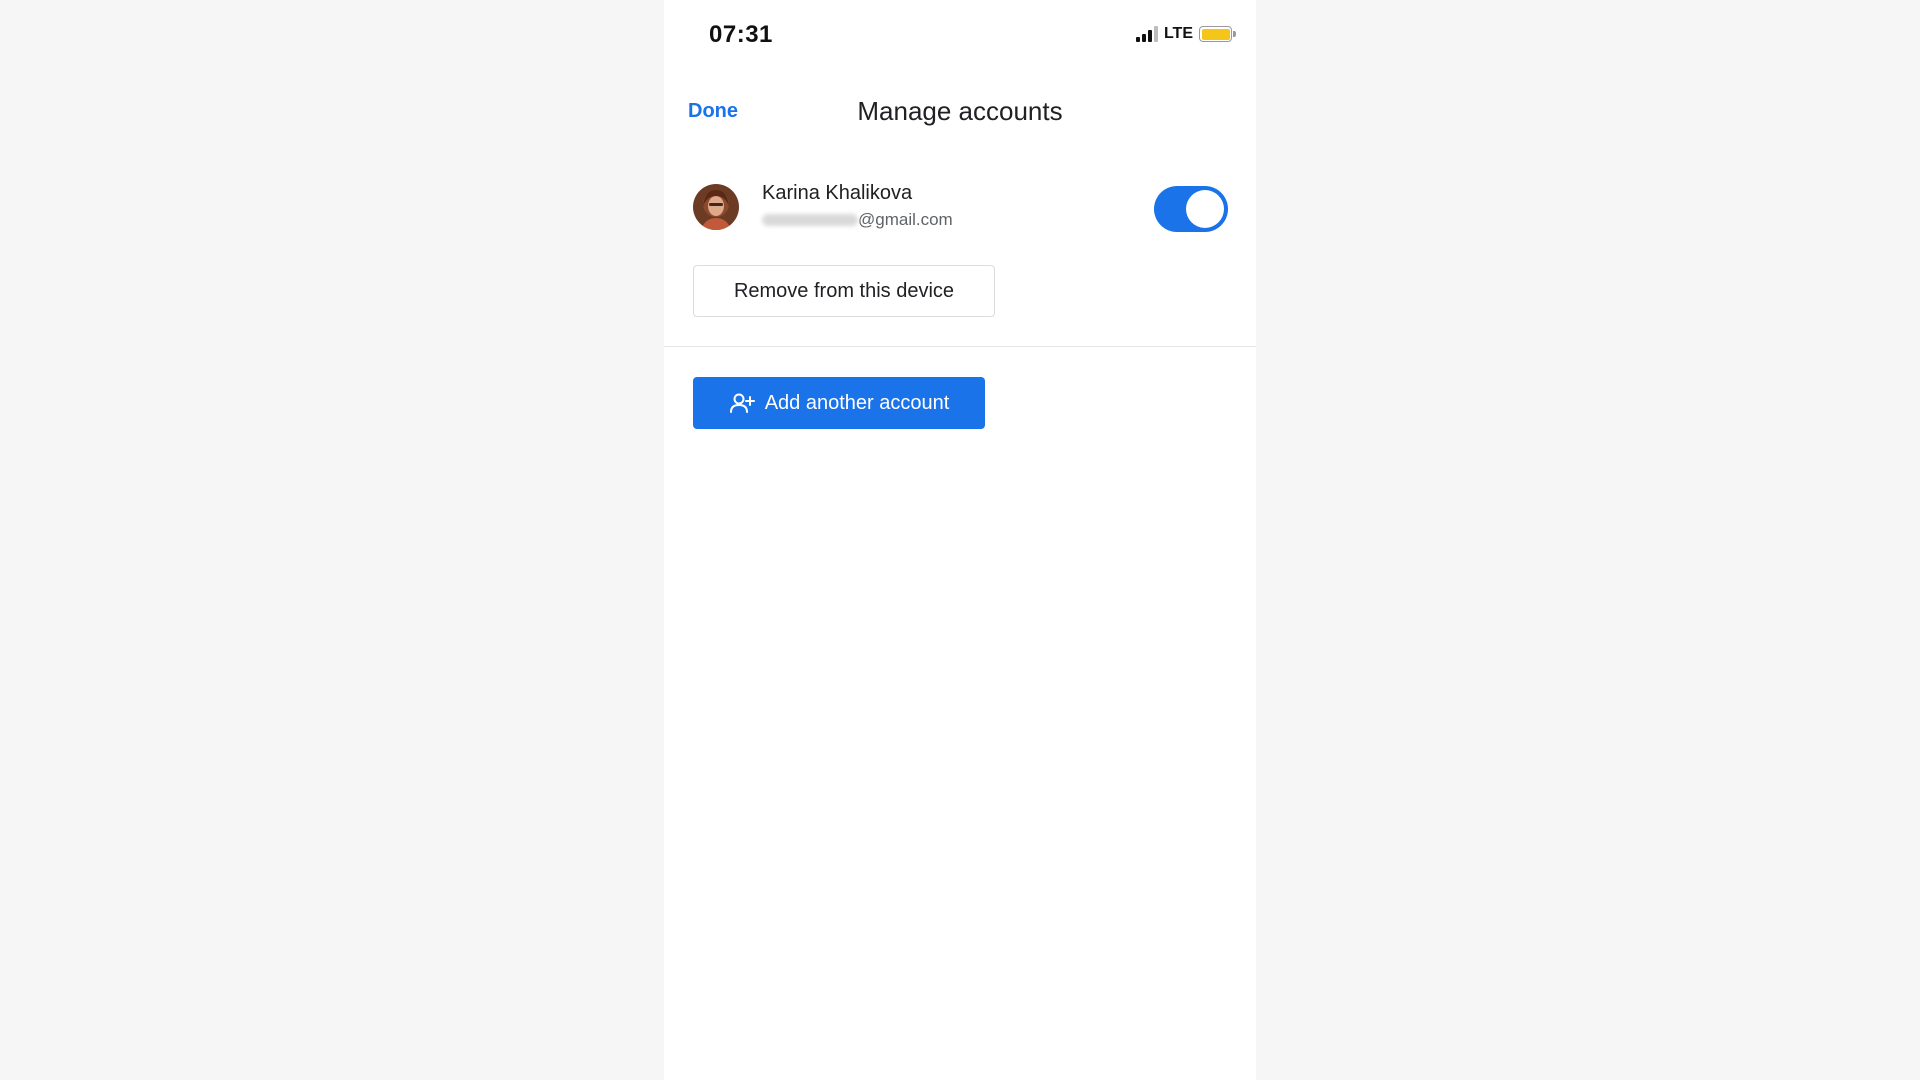 Image resolution: width=1920 pixels, height=1080 pixels. I want to click on add-person-icon, so click(742, 403).